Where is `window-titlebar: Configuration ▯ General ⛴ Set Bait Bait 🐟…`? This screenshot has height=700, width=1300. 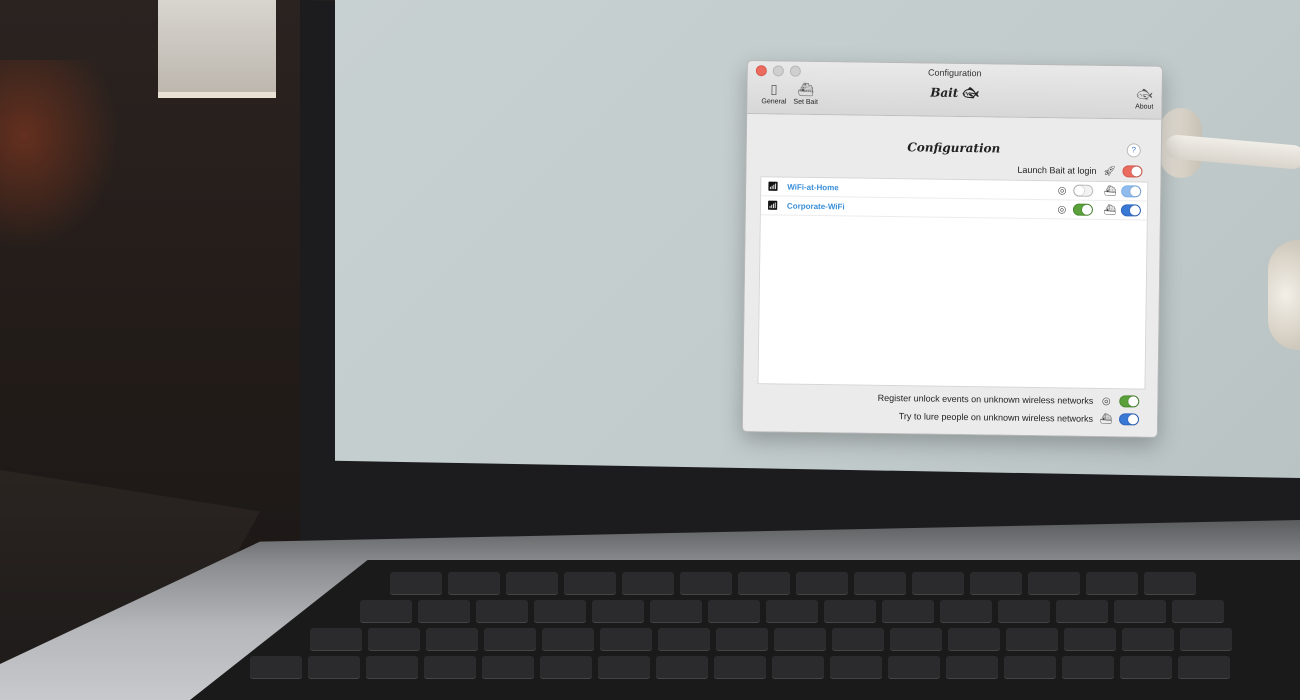 window-titlebar: Configuration ▯ General ⛴ Set Bait Bait 🐟… is located at coordinates (954, 90).